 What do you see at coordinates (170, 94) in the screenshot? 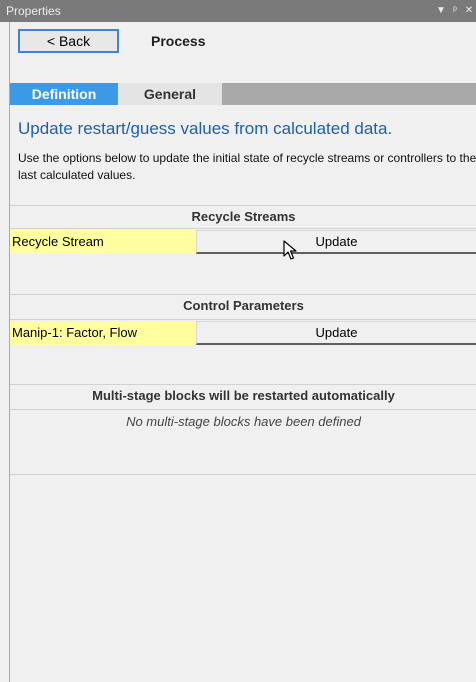
I see `tab-general: General` at bounding box center [170, 94].